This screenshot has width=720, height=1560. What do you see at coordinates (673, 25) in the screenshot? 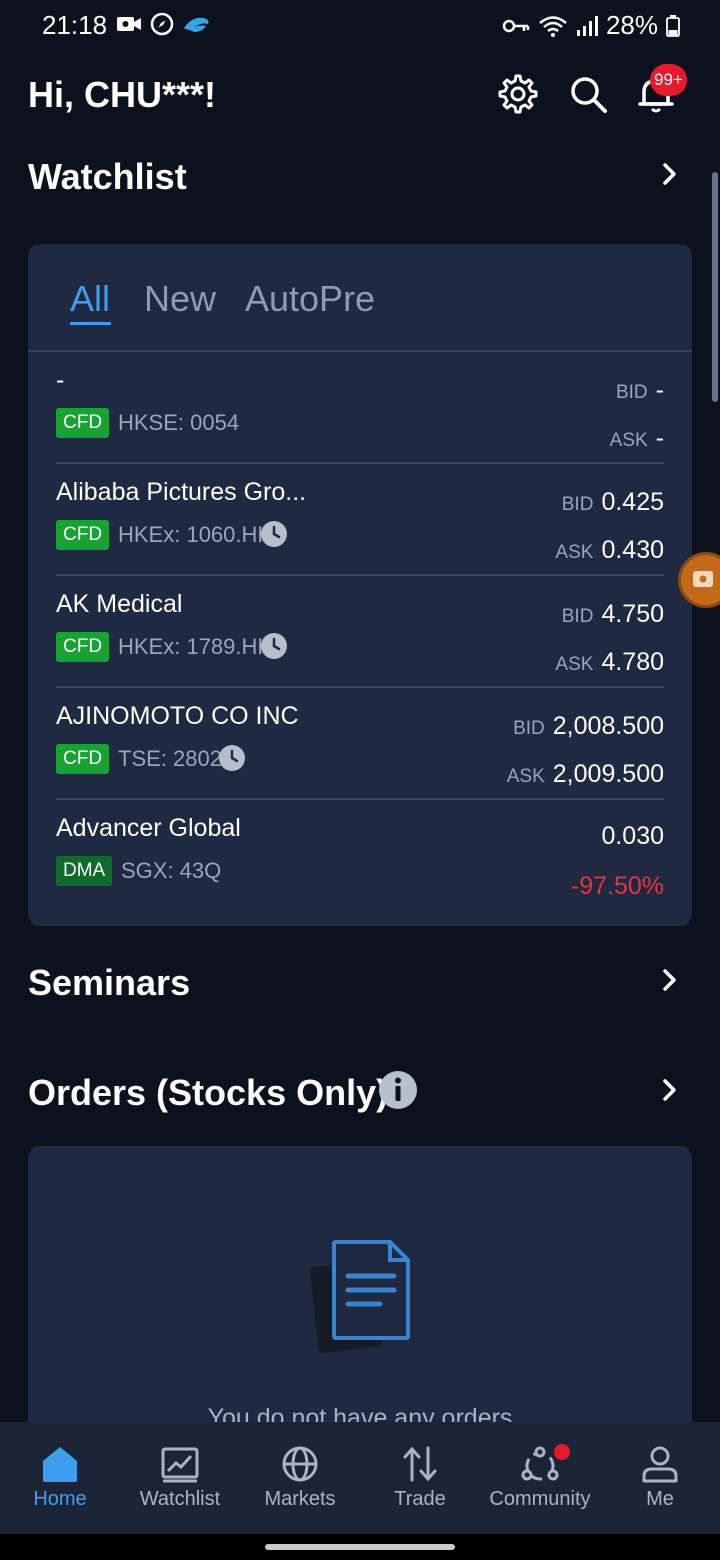
I see `battery-icon` at bounding box center [673, 25].